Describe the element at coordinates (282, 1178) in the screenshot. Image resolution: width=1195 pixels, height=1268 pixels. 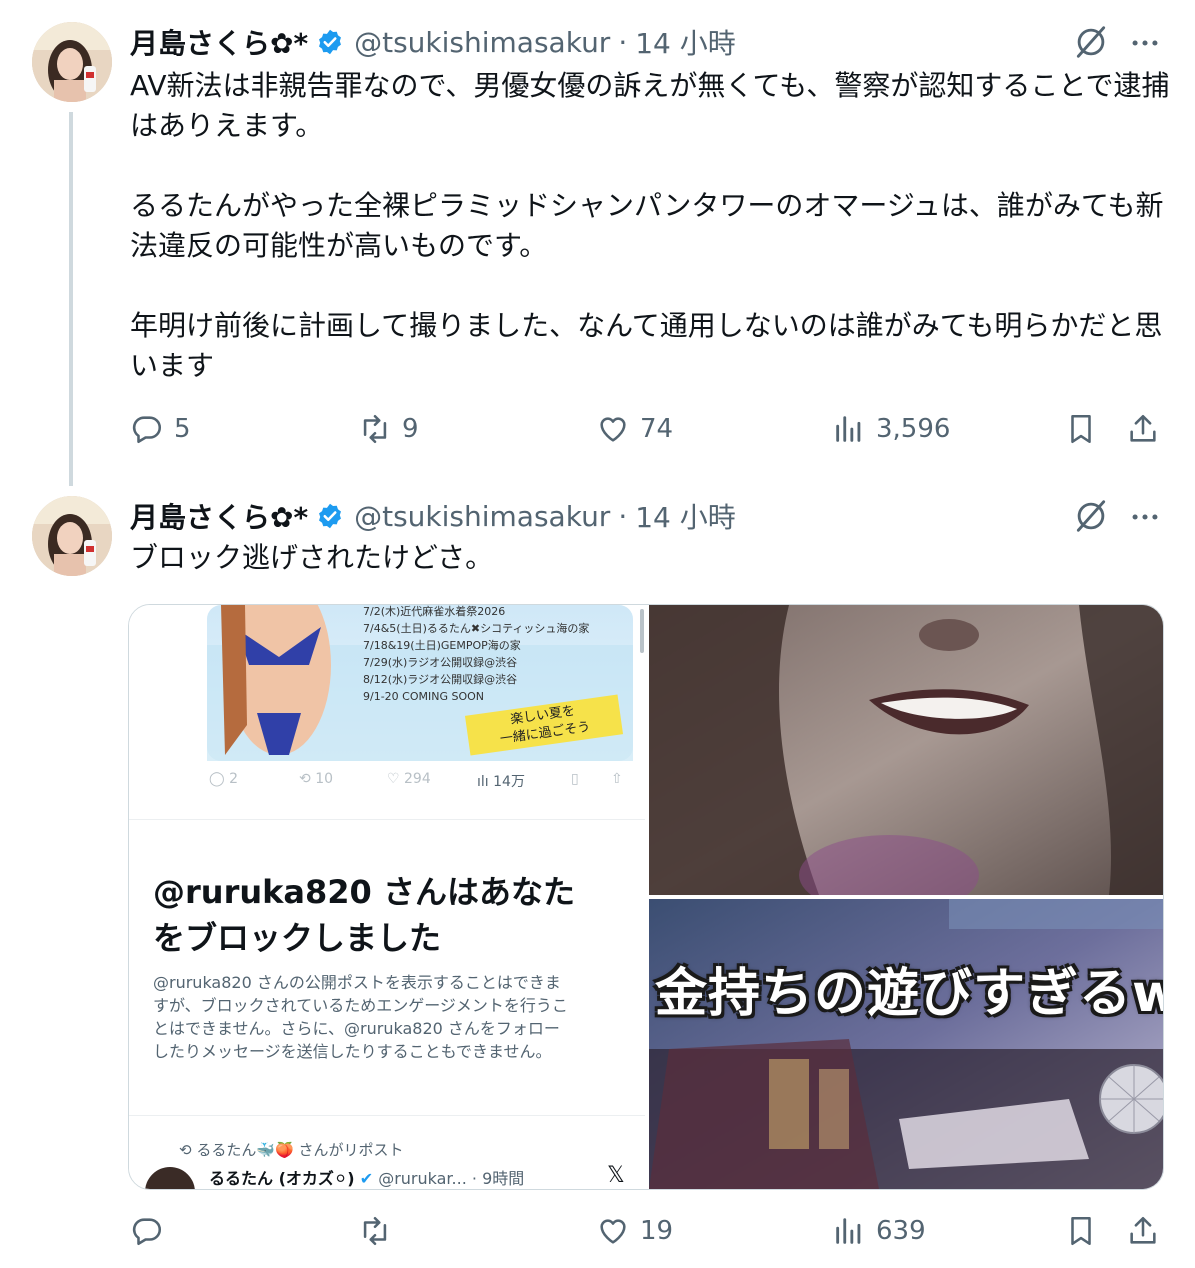
I see `embedded-author: るるたん (オカズ⚪)` at that location.